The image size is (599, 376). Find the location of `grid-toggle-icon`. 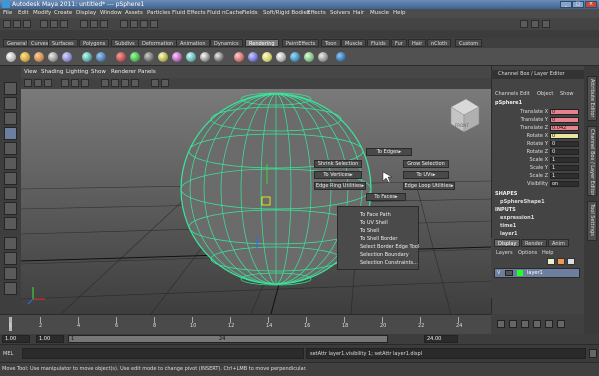

grid-toggle-icon is located at coordinates (65, 83).